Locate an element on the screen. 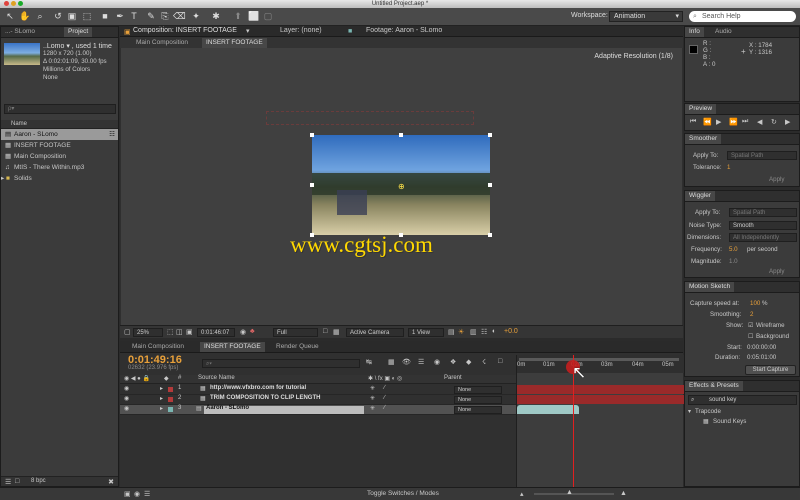 The image size is (800, 500). wiggler-apply-button: Apply is located at coordinates (776, 271).